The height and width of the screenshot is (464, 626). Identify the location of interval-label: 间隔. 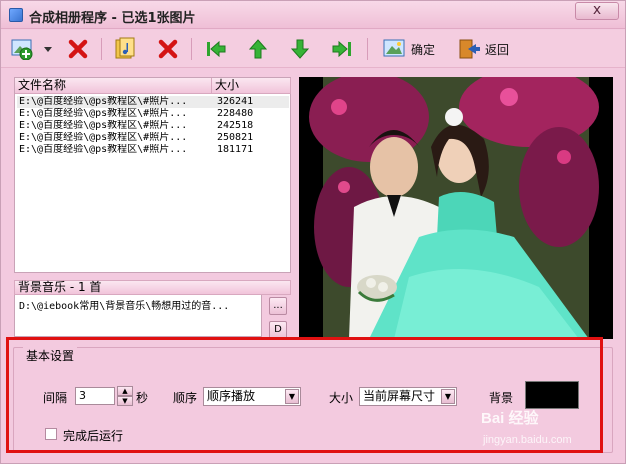
(55, 398).